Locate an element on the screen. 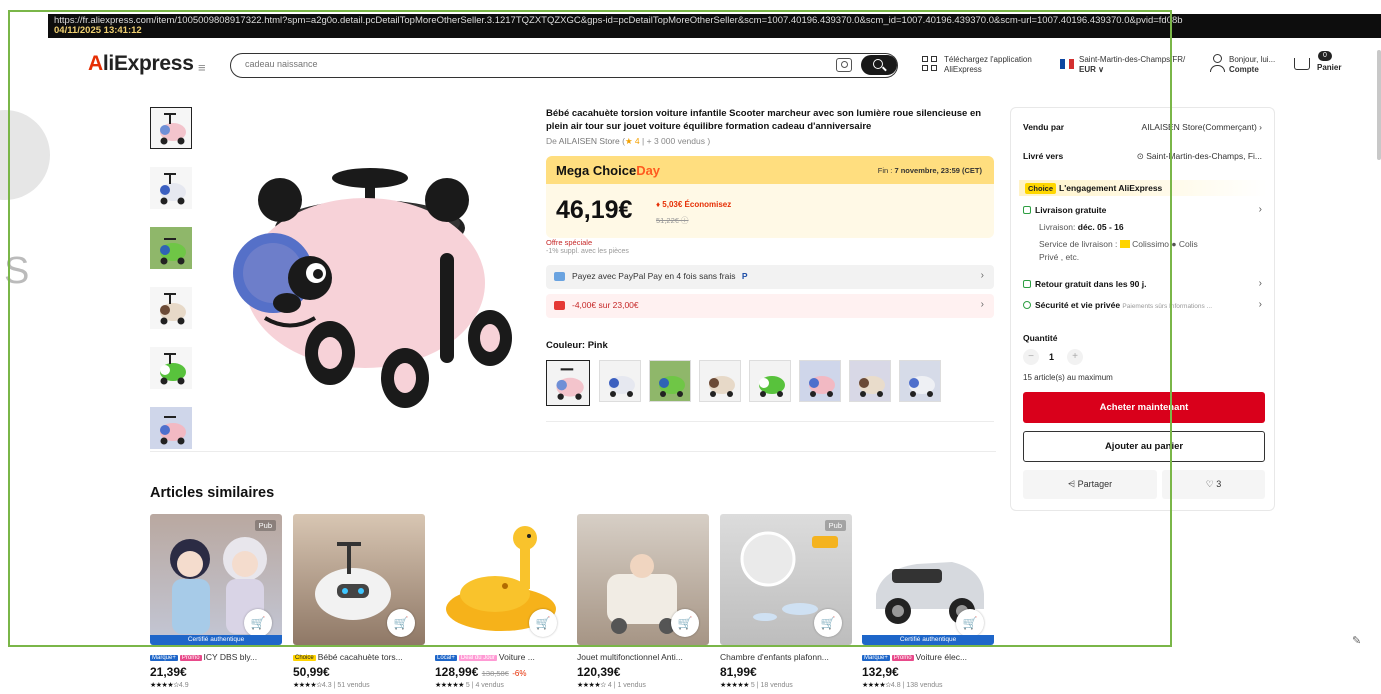 This screenshot has height=694, width=1381. old-price: 138,58€ is located at coordinates (495, 673).